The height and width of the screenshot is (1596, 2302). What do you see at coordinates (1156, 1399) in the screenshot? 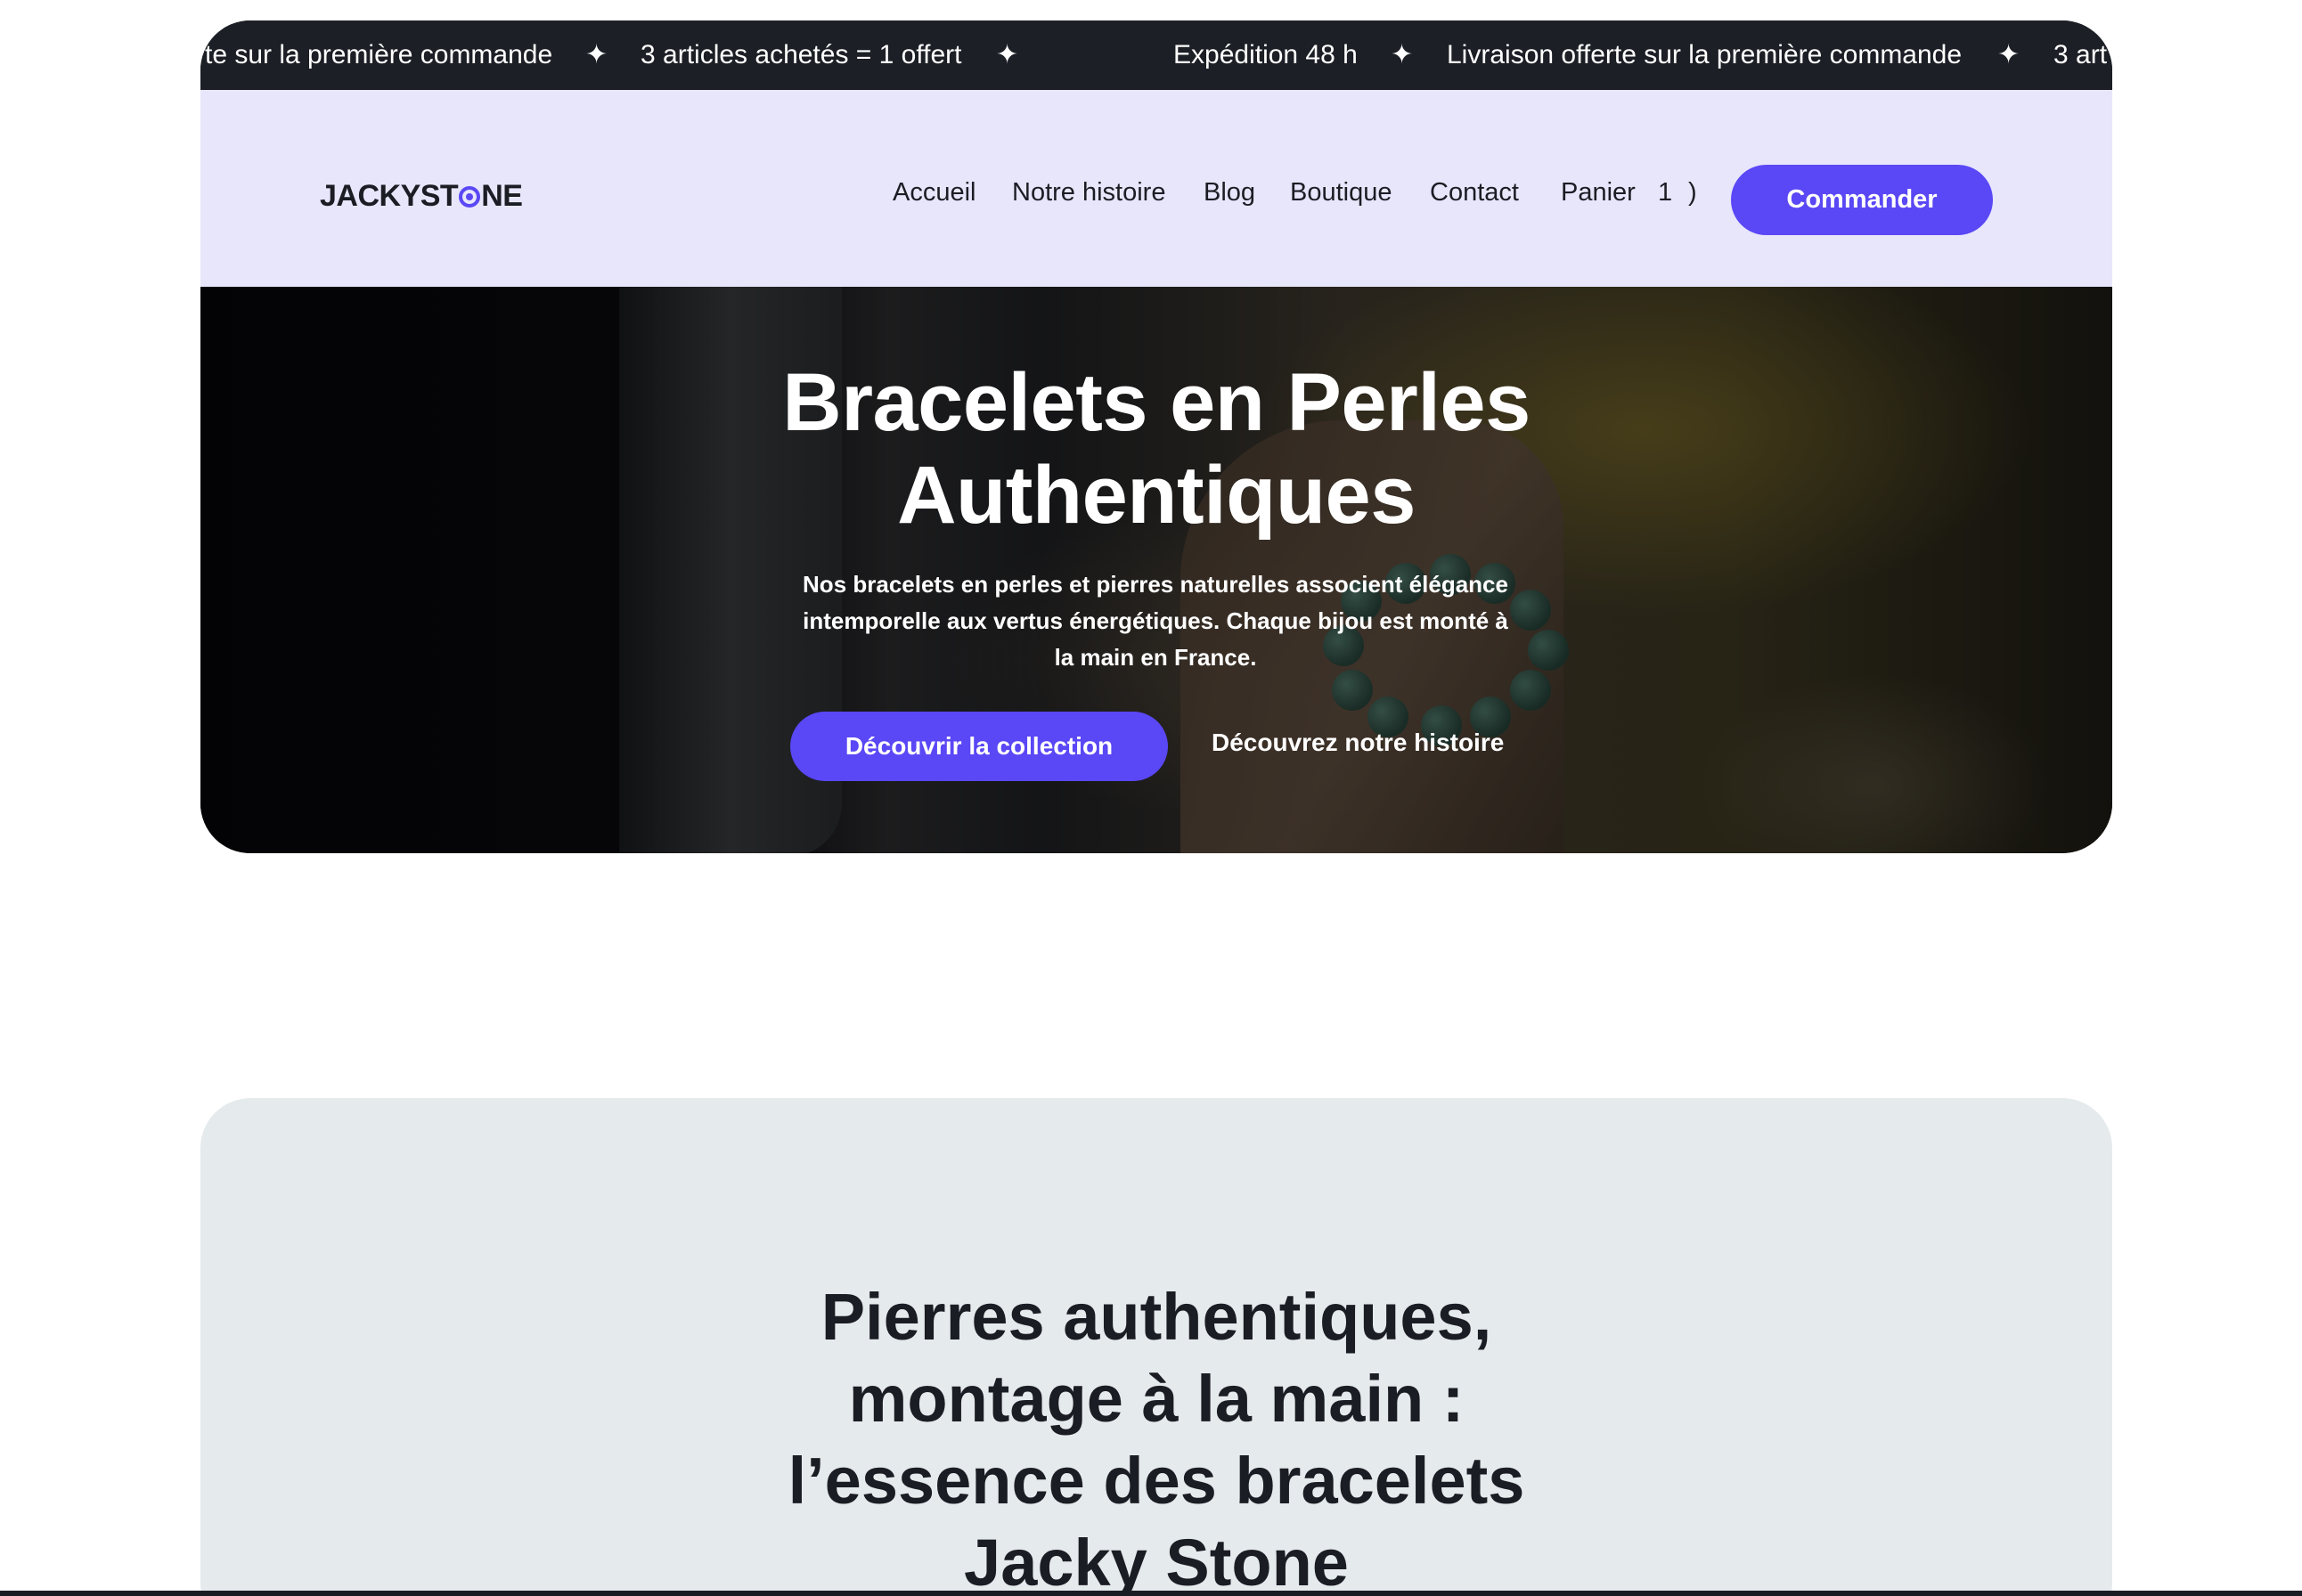
I see `section-title-line: montage à la main :` at bounding box center [1156, 1399].